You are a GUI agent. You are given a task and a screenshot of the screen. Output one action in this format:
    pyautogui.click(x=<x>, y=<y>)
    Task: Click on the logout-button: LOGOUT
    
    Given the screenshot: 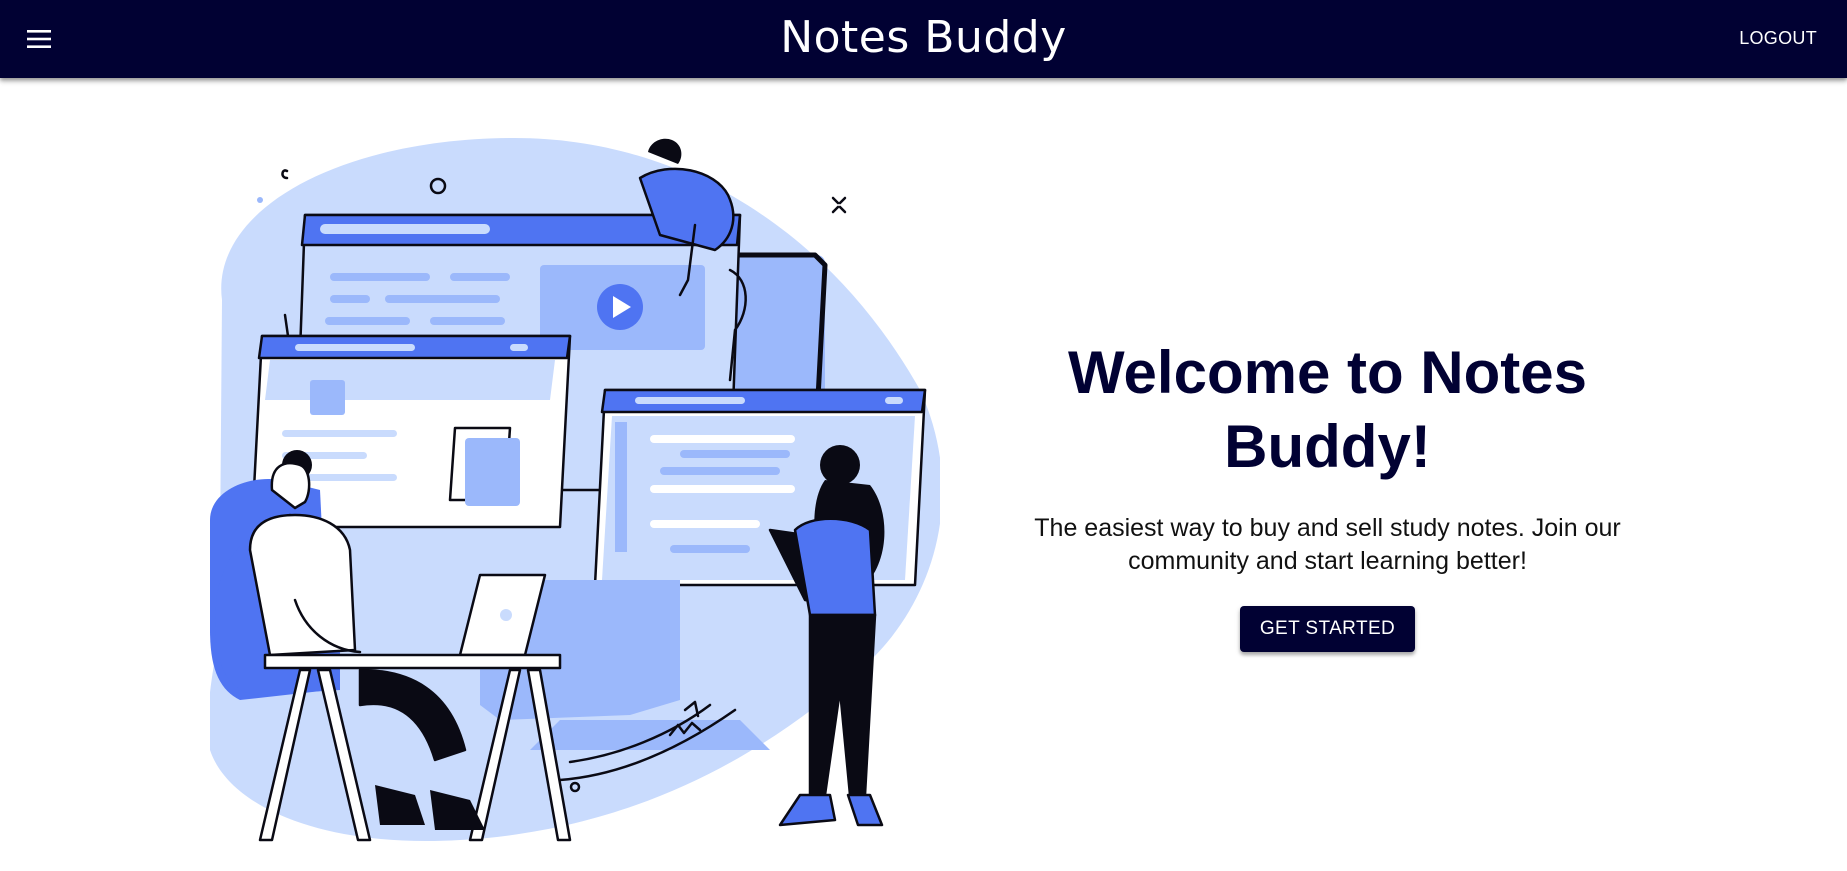 What is the action you would take?
    pyautogui.click(x=1778, y=38)
    